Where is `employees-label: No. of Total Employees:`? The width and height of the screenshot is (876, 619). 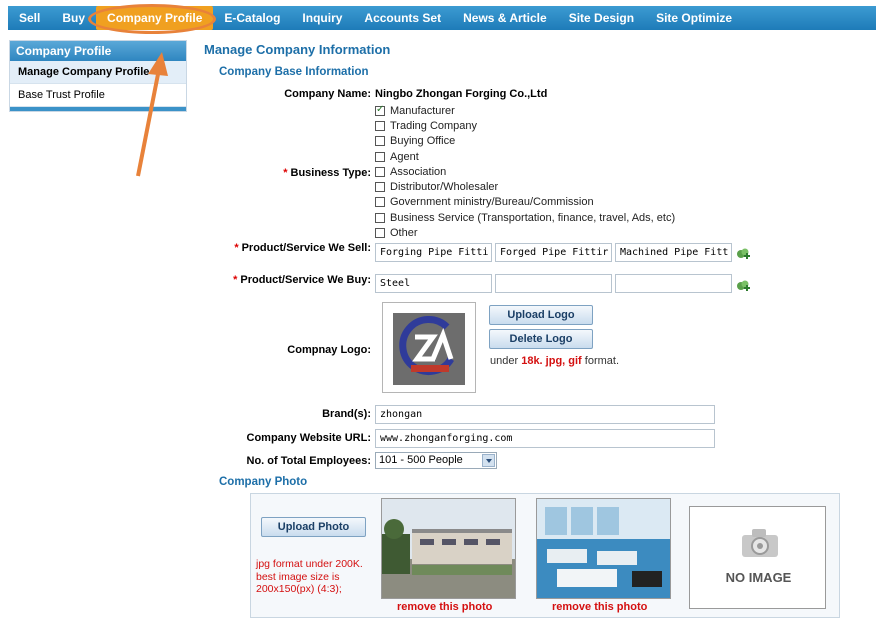
employees-label: No. of Total Employees: is located at coordinates (308, 461).